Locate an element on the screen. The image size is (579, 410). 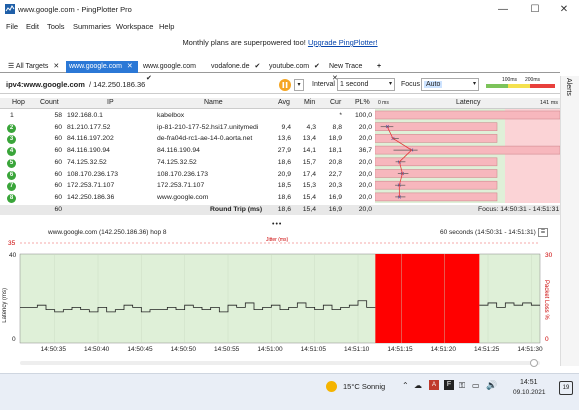
chevron-up-icon: ⌃ is located at coordinates (405, 385).